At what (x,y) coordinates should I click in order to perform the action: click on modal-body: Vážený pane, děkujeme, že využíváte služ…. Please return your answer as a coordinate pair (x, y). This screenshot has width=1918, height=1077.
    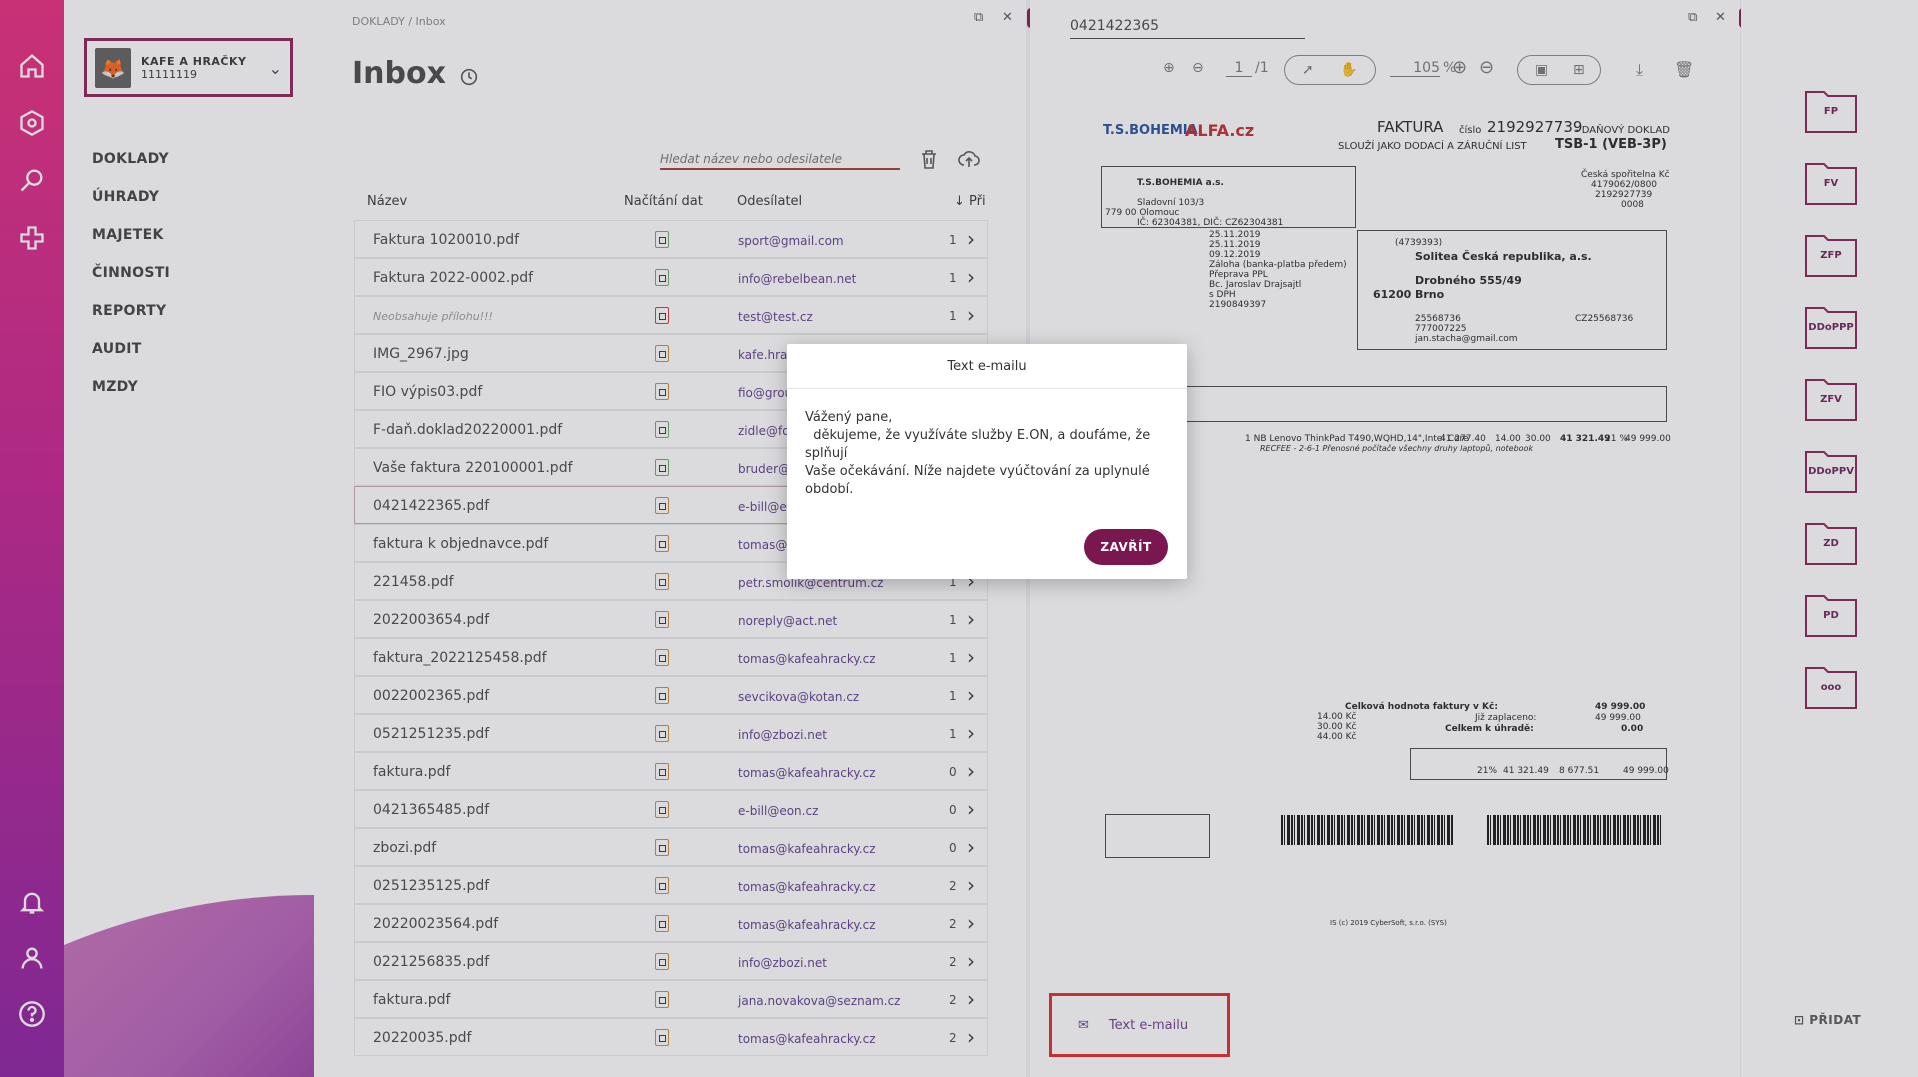
    Looking at the image, I should click on (978, 453).